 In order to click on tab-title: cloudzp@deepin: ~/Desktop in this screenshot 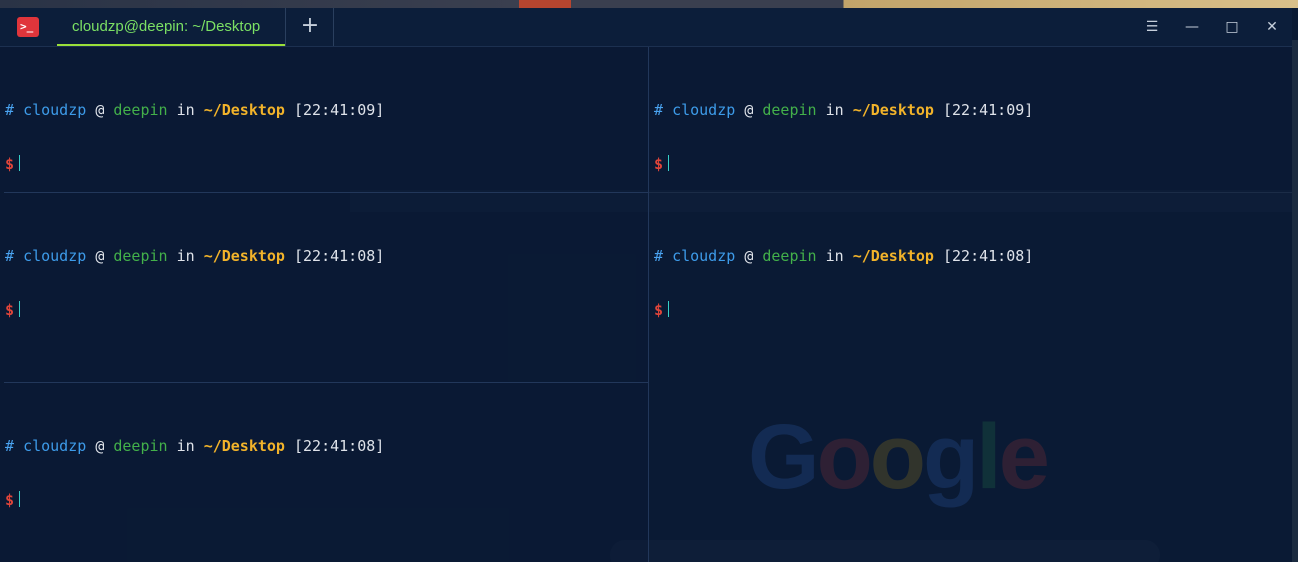, I will do `click(166, 26)`.